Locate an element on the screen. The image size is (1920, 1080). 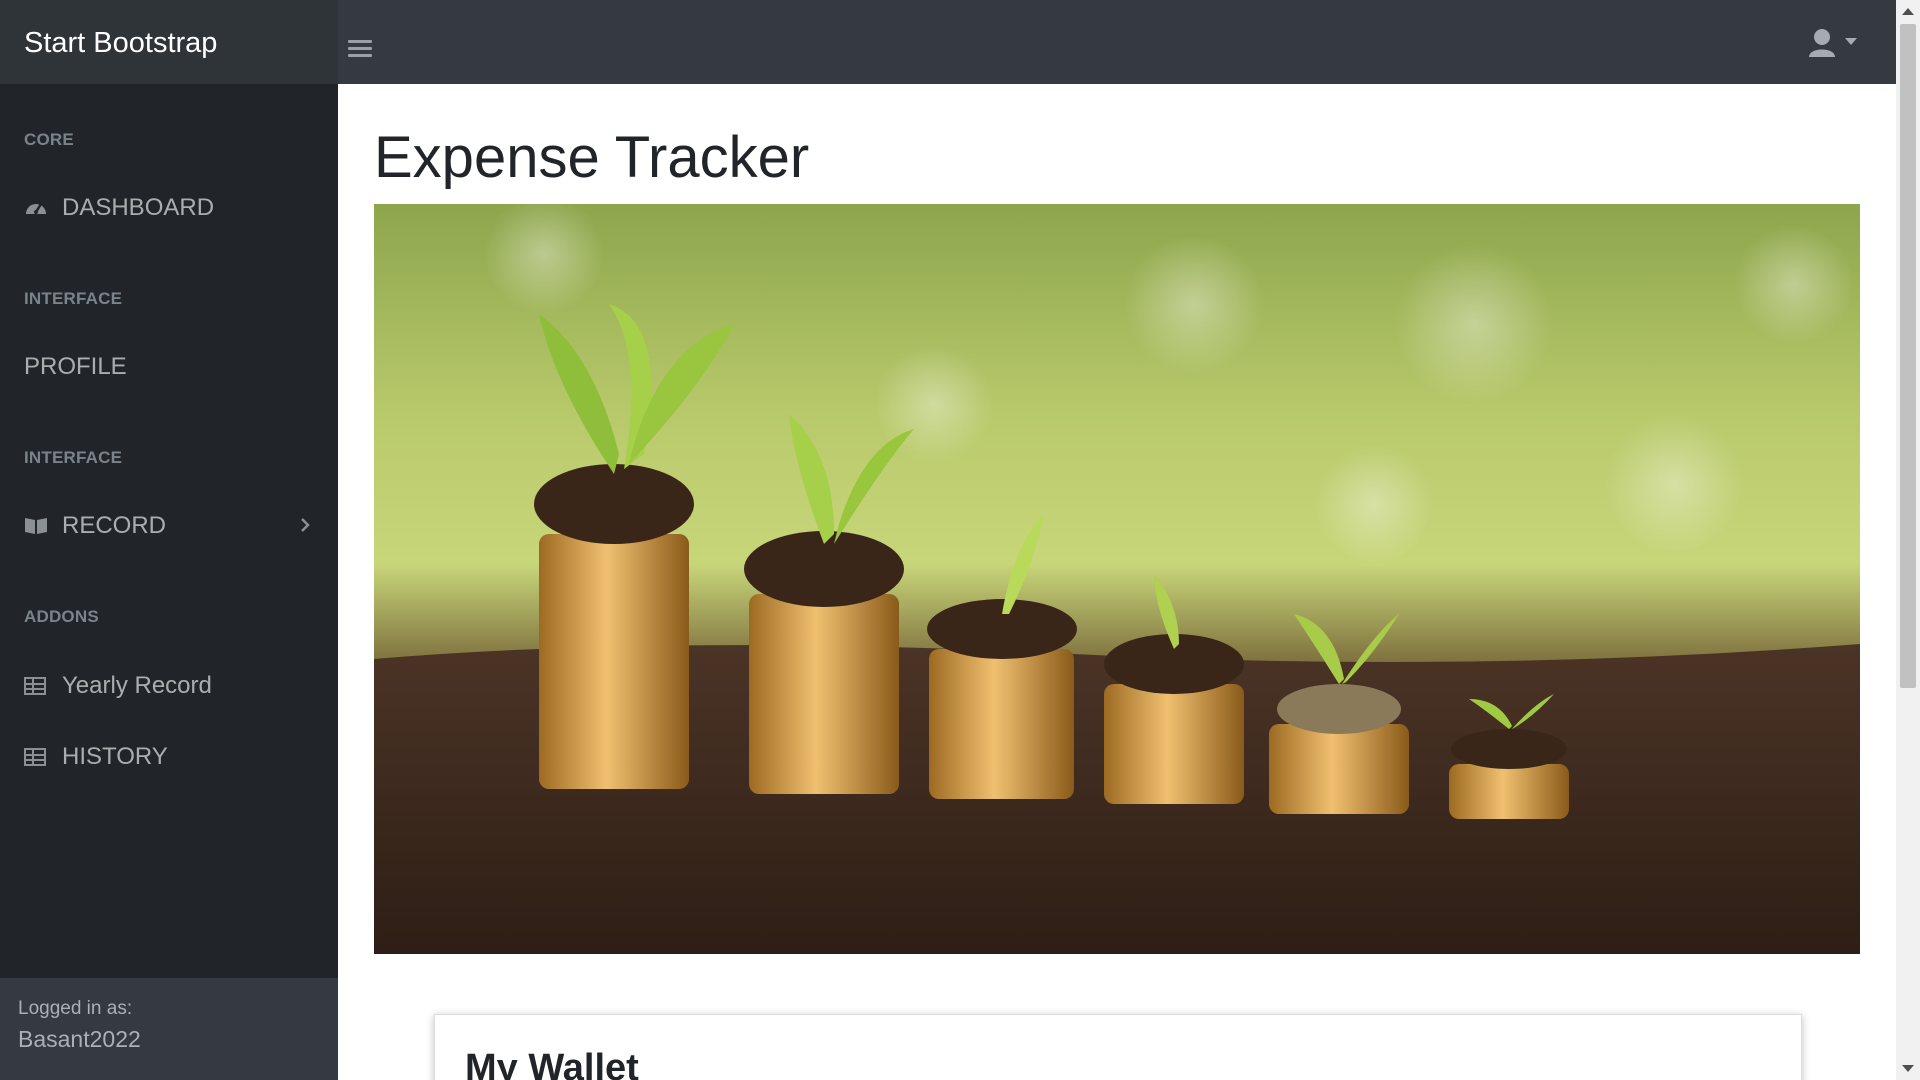
sidebar-footer: Logged in as: Basant2022 is located at coordinates (169, 1029).